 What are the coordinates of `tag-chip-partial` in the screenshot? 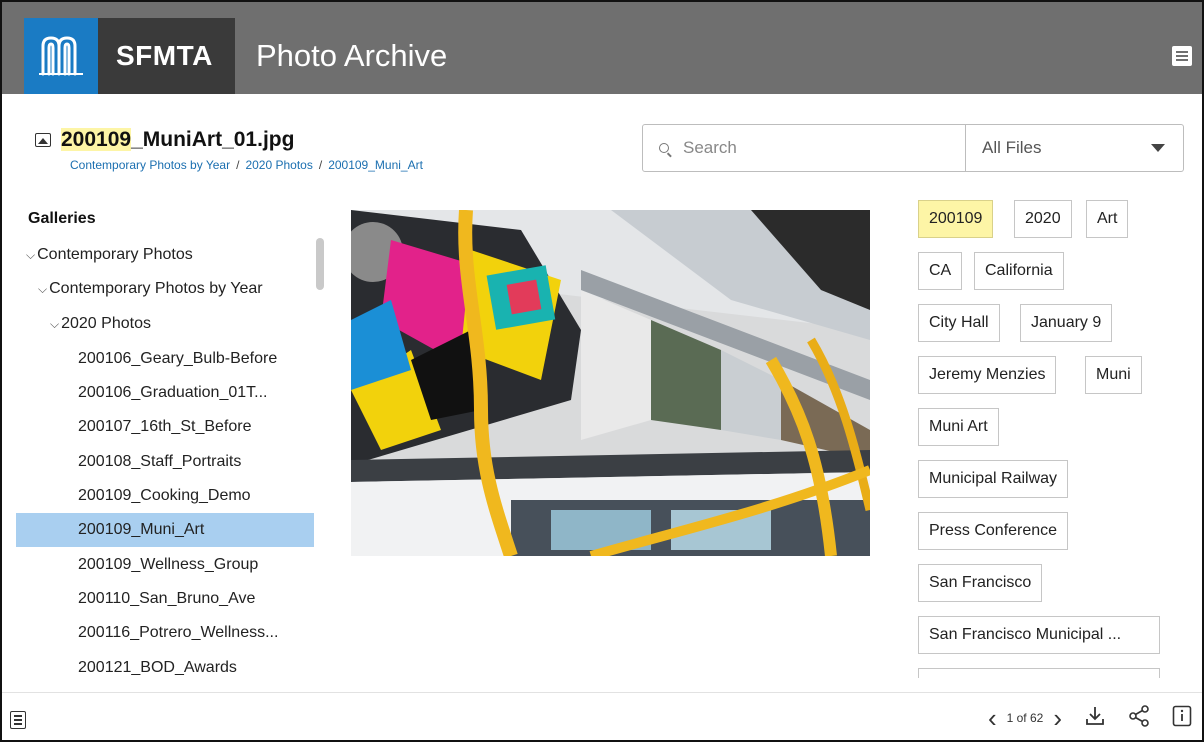 It's located at (1039, 673).